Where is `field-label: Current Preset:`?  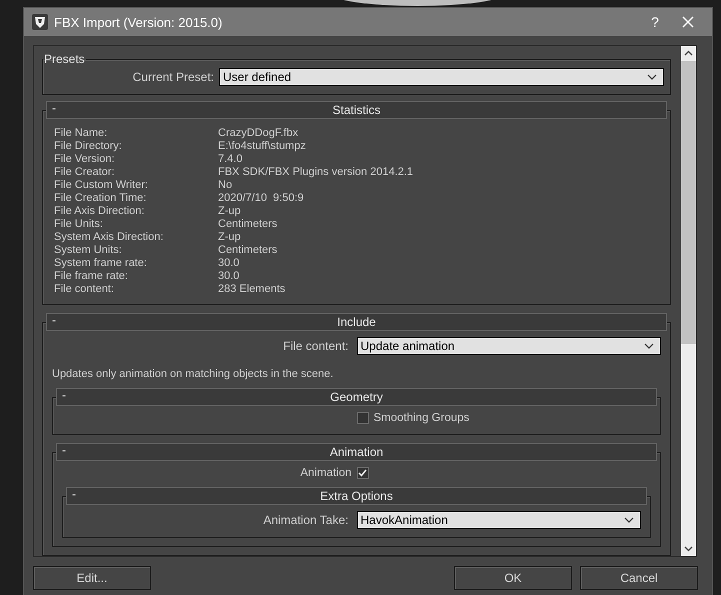
field-label: Current Preset: is located at coordinates (173, 77).